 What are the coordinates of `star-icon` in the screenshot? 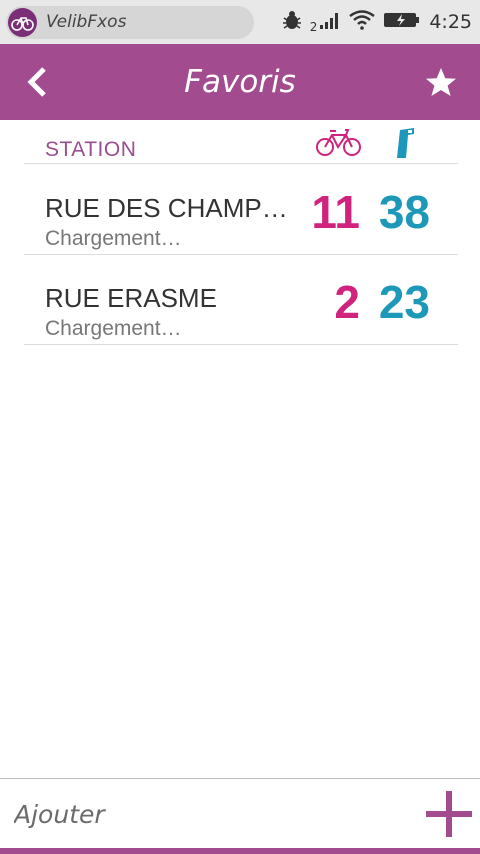 It's located at (441, 82).